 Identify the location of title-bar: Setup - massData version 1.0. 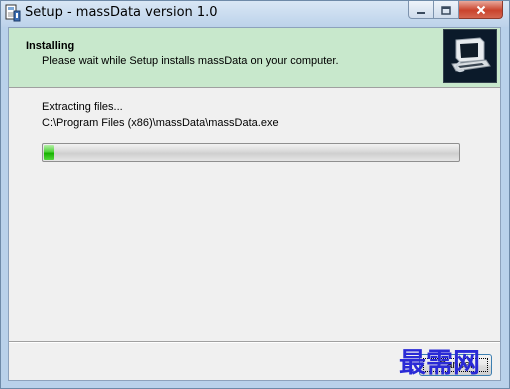
(255, 14).